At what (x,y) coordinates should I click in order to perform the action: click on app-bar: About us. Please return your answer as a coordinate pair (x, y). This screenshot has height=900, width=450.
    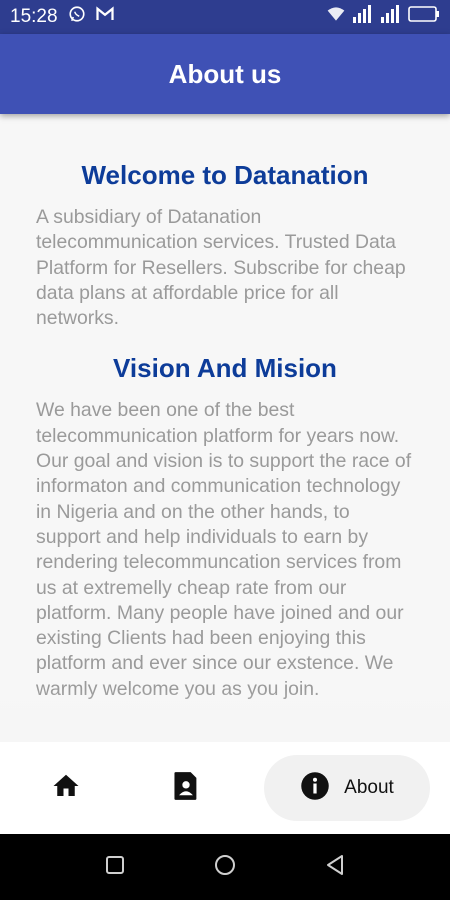
    Looking at the image, I should click on (225, 74).